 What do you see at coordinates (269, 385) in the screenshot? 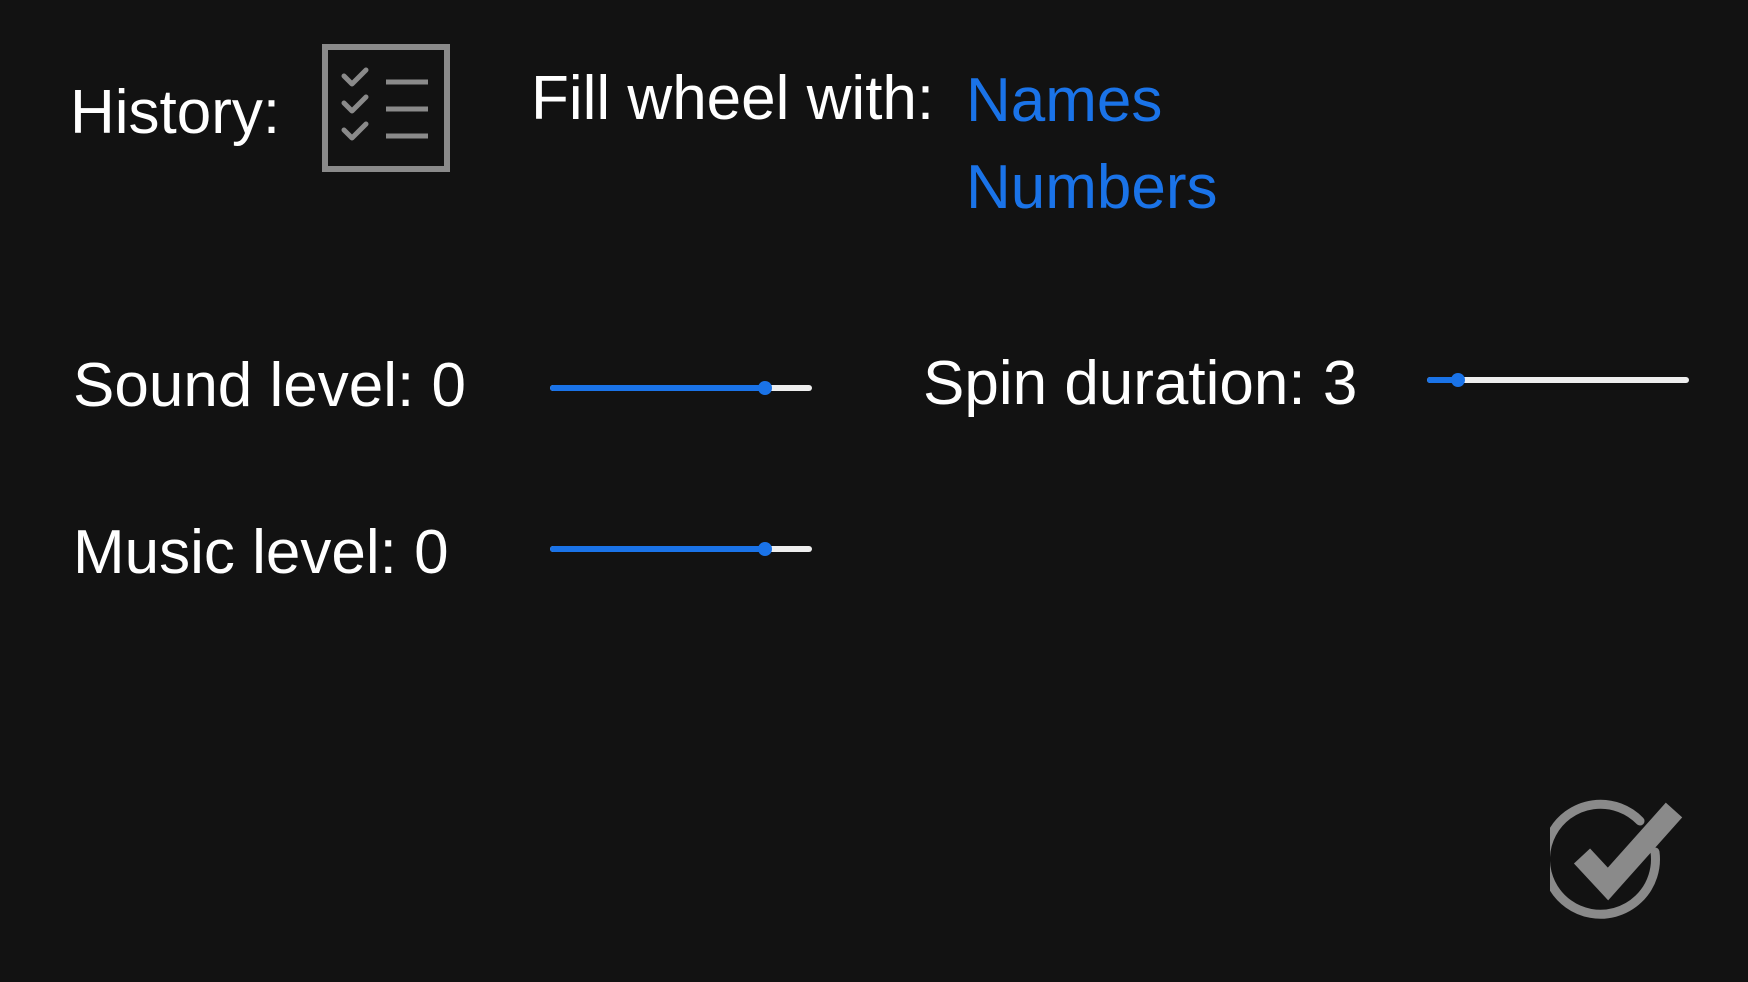
I see `sound-level-label: Sound level: 0` at bounding box center [269, 385].